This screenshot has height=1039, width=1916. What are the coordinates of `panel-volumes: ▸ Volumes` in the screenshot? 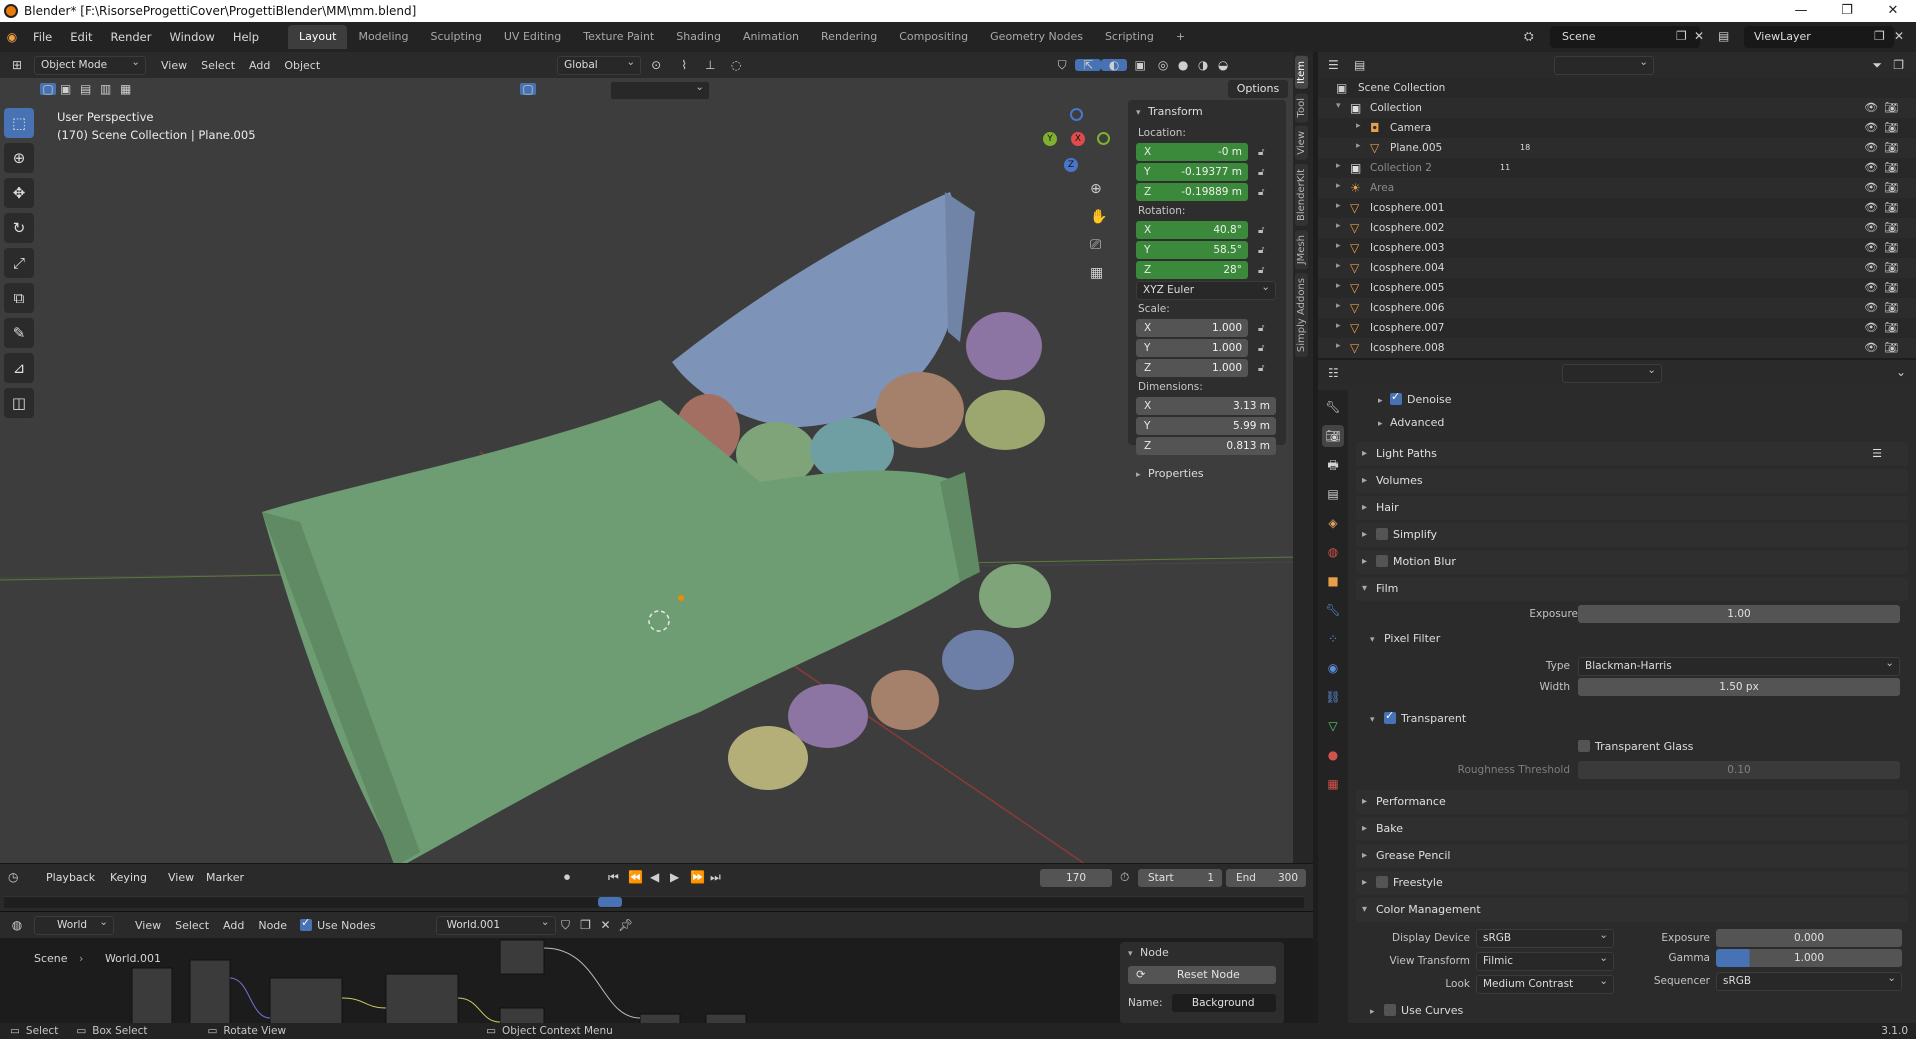 It's located at (1632, 481).